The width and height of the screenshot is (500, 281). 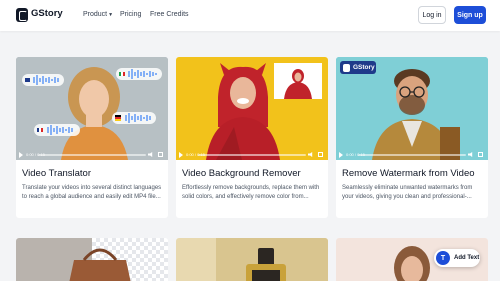 I want to click on signup-button: Sign up, so click(x=470, y=15).